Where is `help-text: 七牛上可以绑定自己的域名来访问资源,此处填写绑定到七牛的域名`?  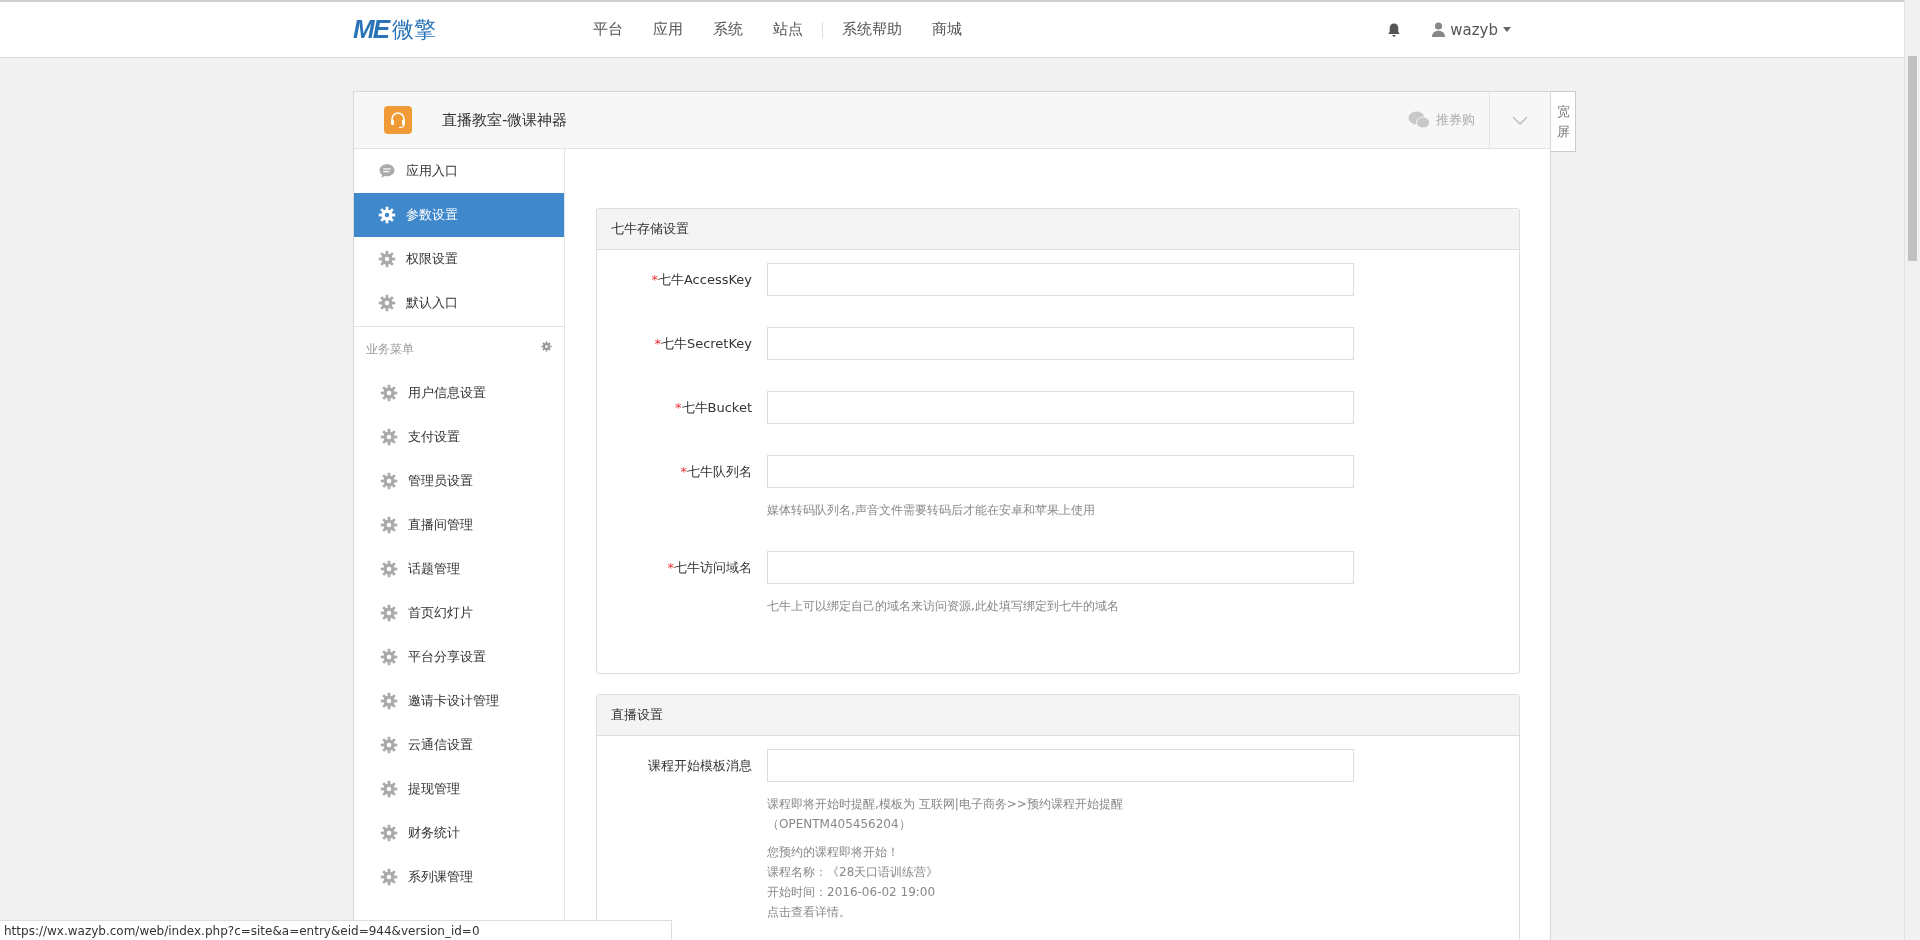 help-text: 七牛上可以绑定自己的域名来访问资源,此处填写绑定到七牛的域名 is located at coordinates (943, 606).